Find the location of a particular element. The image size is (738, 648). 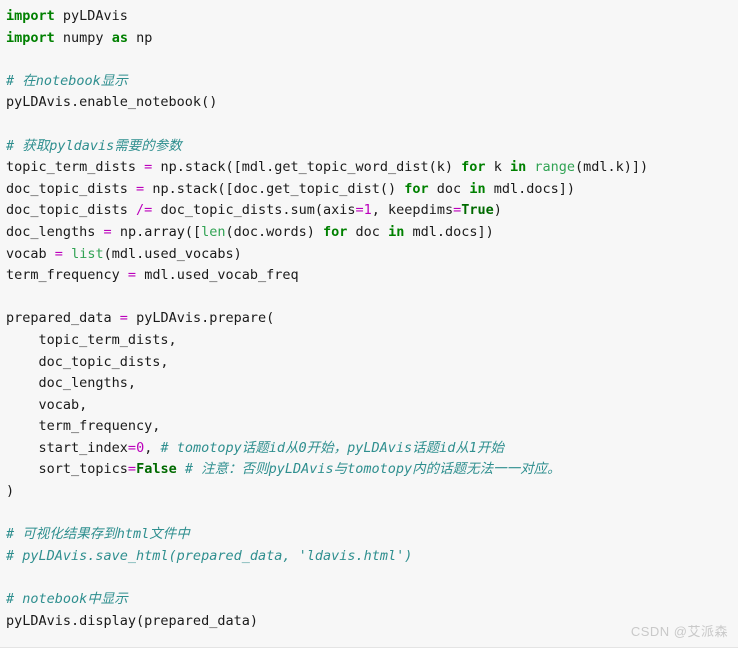

code-token: prepared_data is located at coordinates (63, 318).